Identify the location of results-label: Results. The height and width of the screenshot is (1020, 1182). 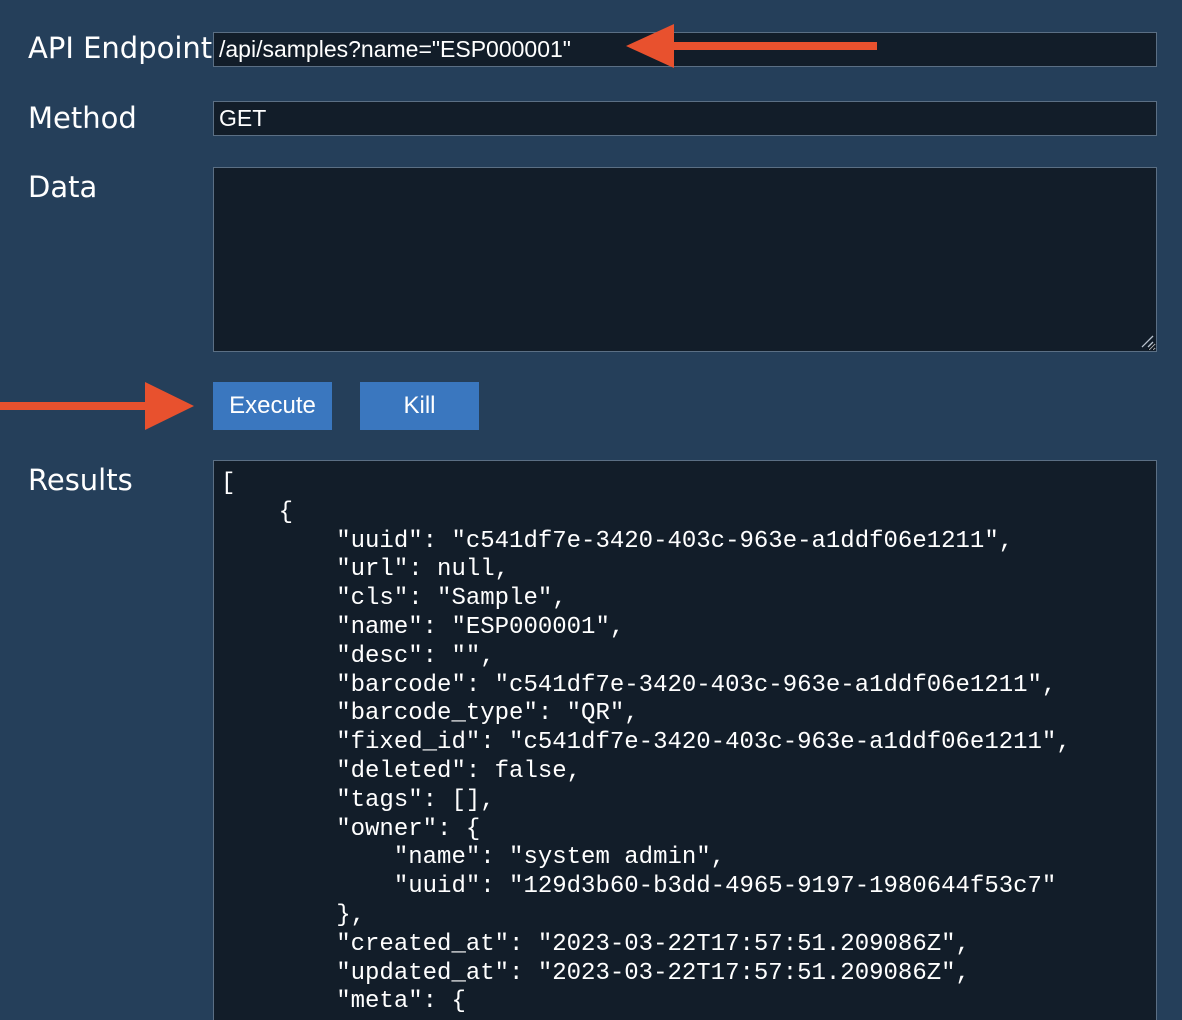
(80, 480).